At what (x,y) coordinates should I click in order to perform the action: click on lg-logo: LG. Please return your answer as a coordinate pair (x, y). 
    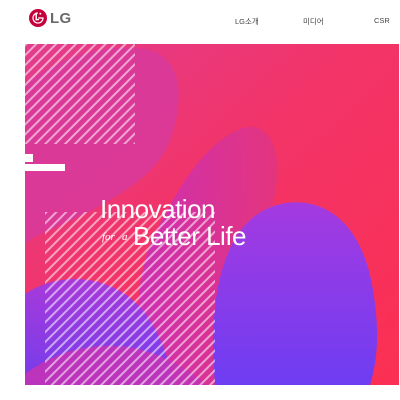
    Looking at the image, I should click on (50, 18).